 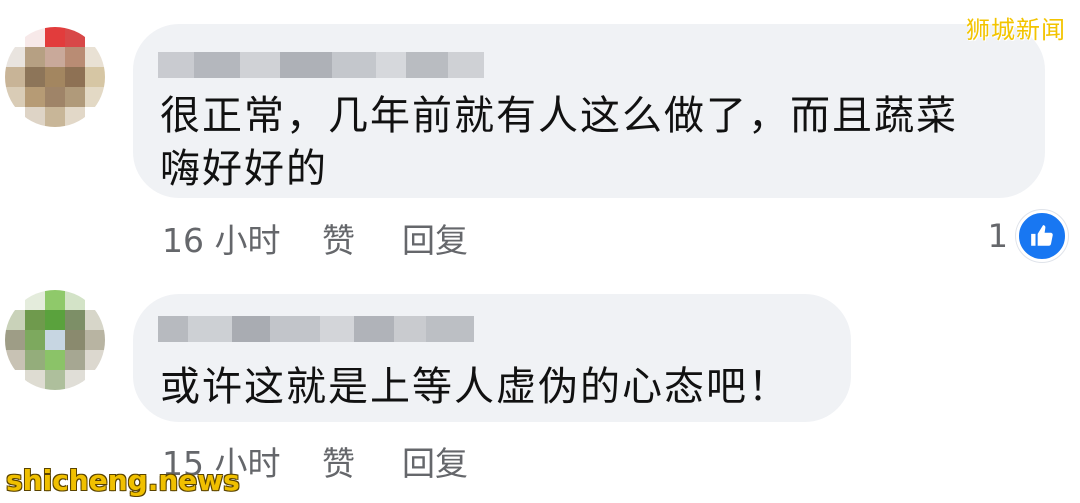 I want to click on watermark-top: 狮城新闻, so click(x=1016, y=30).